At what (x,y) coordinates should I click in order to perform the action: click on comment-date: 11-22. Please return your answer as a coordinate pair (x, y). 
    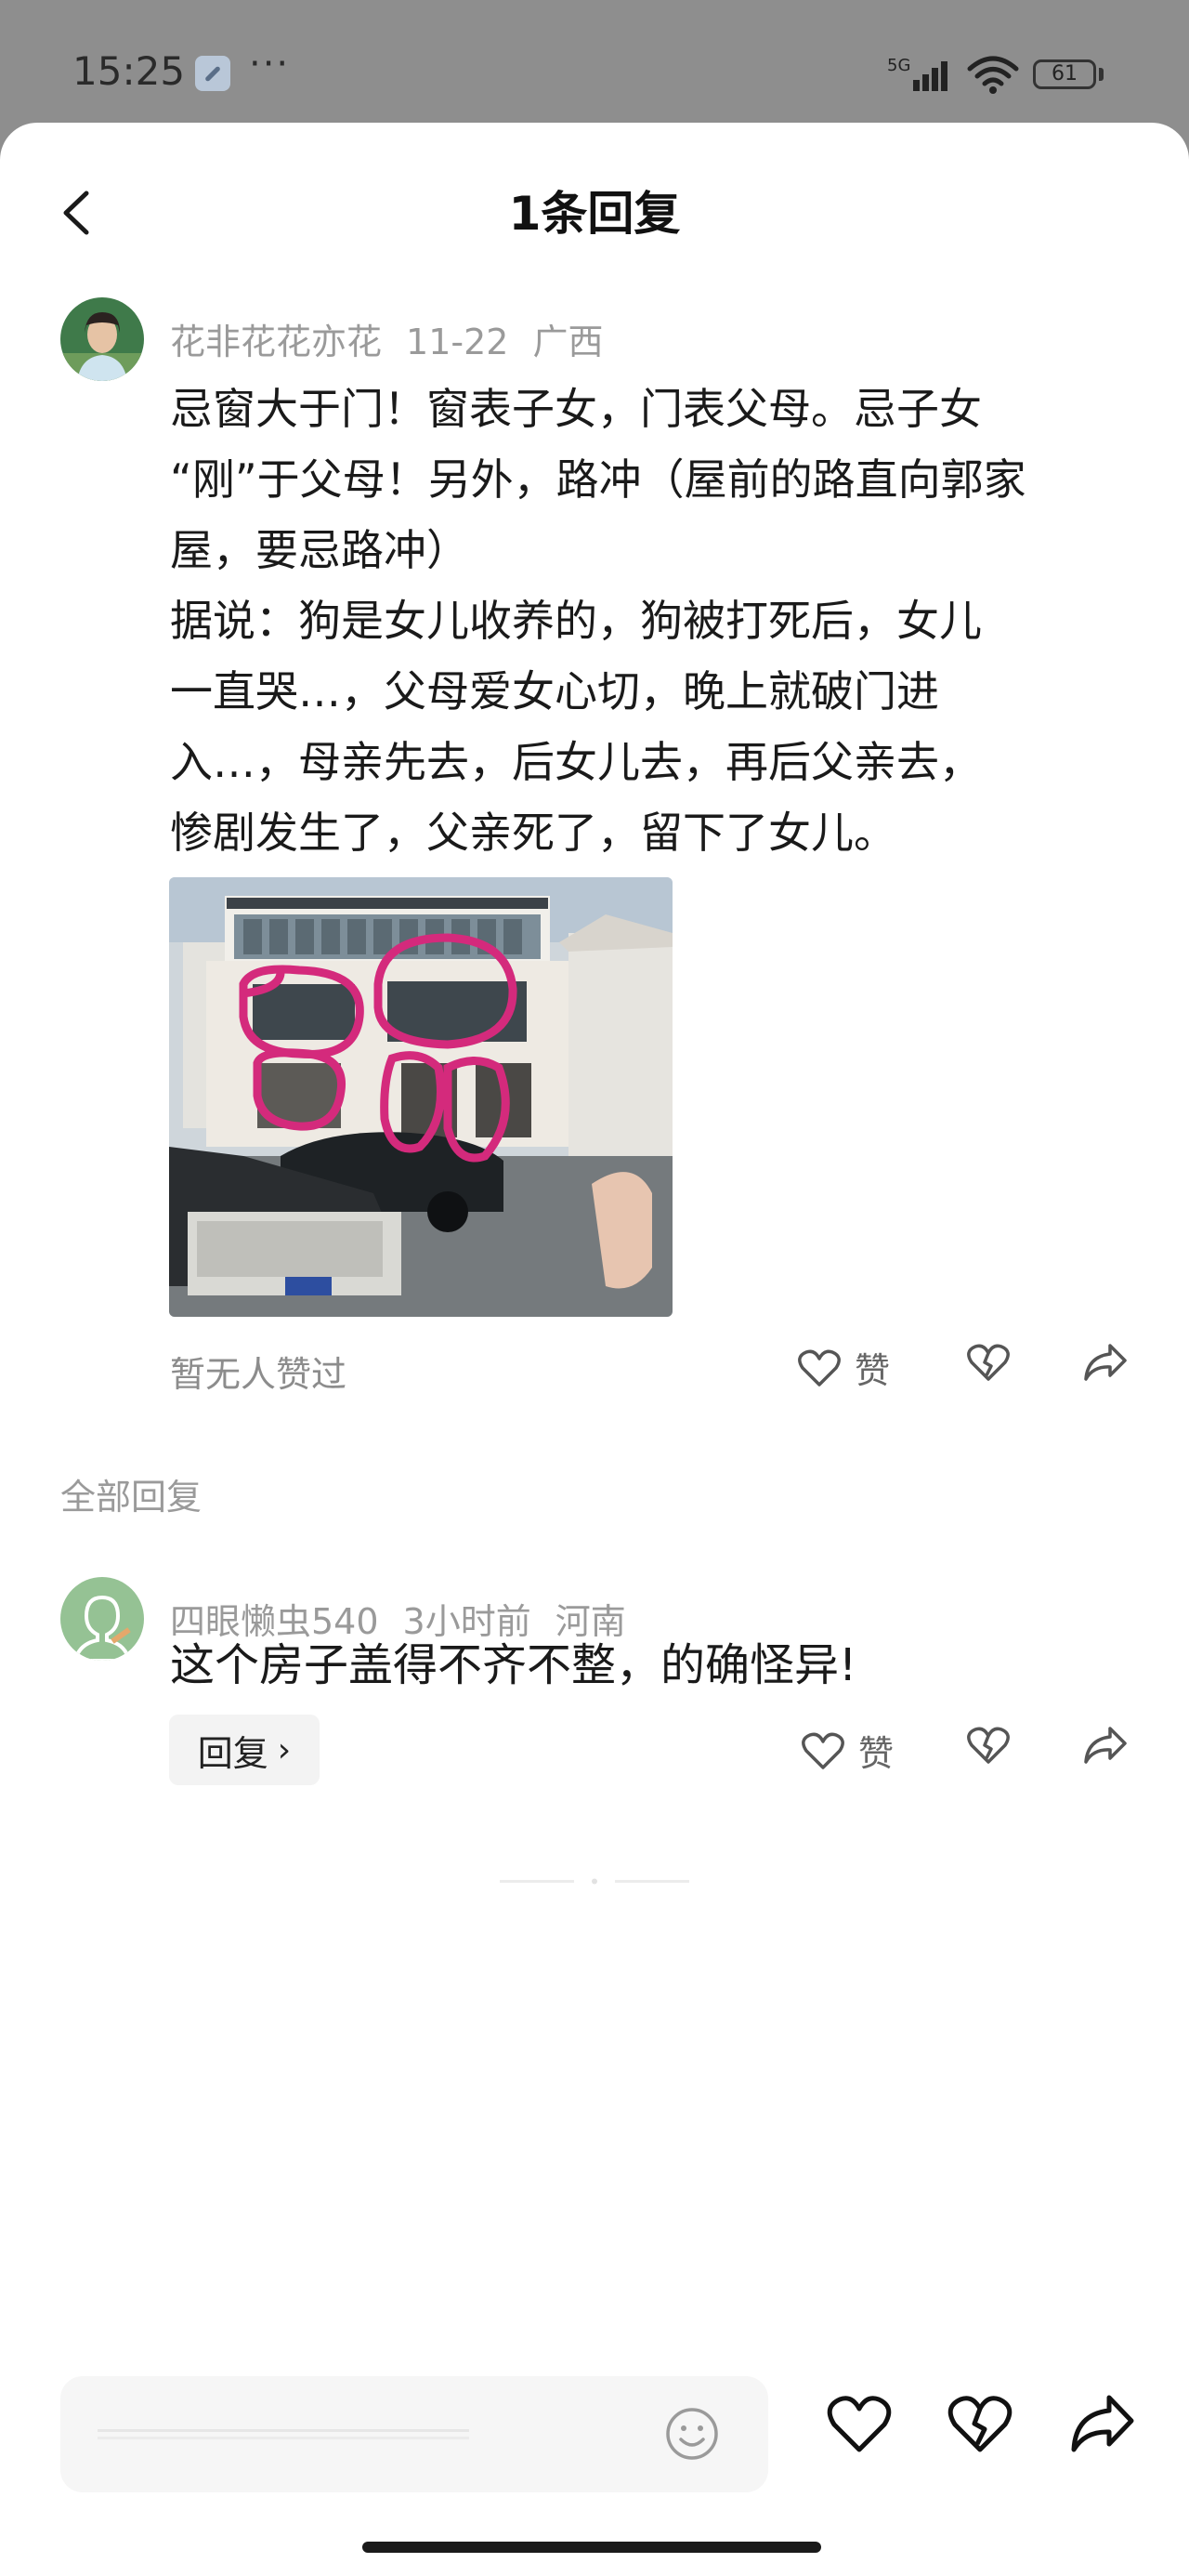
    Looking at the image, I should click on (457, 342).